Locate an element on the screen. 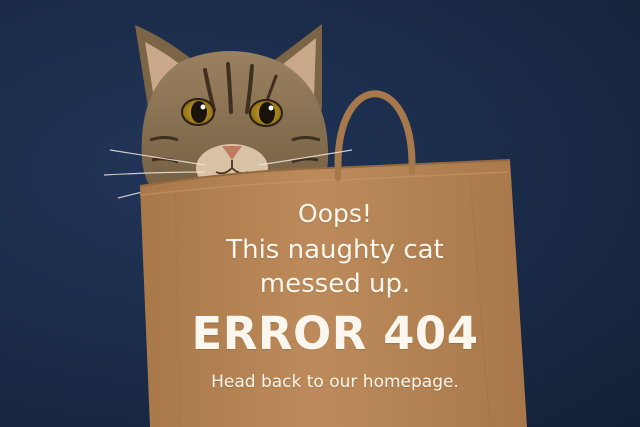 This screenshot has width=640, height=427. bag-handle is located at coordinates (375, 129).